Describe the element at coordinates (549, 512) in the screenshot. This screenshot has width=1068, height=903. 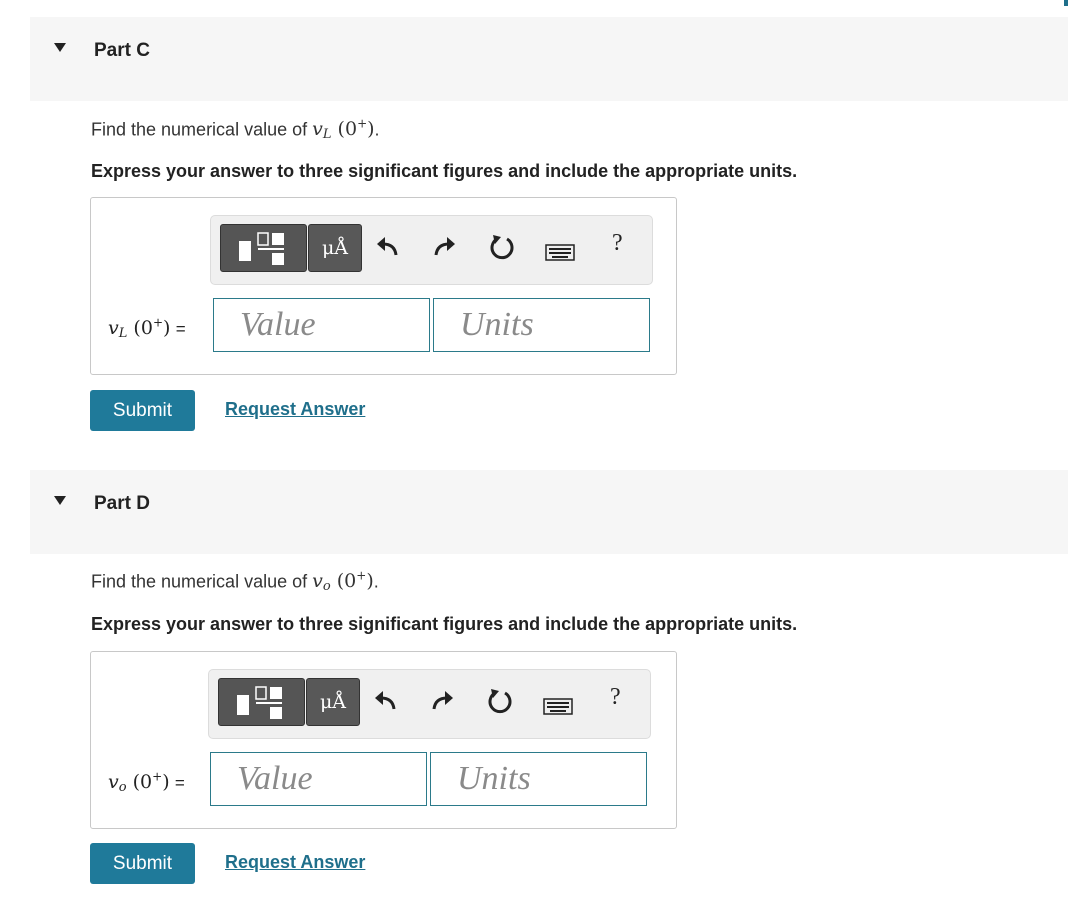
I see `part-d-header: Part D` at that location.